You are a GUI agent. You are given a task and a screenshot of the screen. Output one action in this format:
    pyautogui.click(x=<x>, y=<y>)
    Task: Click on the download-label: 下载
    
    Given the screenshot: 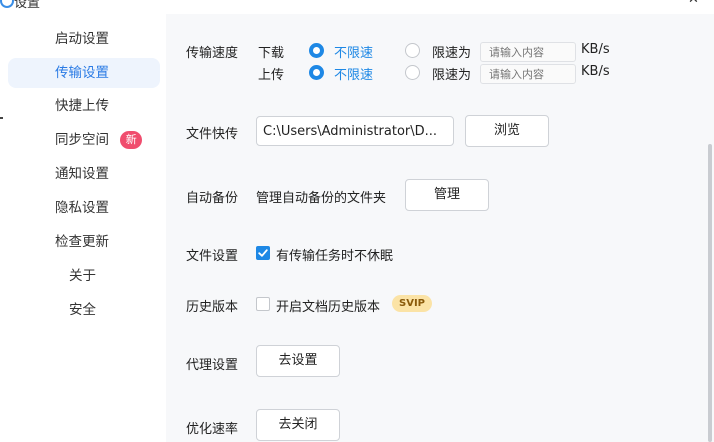 What is the action you would take?
    pyautogui.click(x=271, y=53)
    